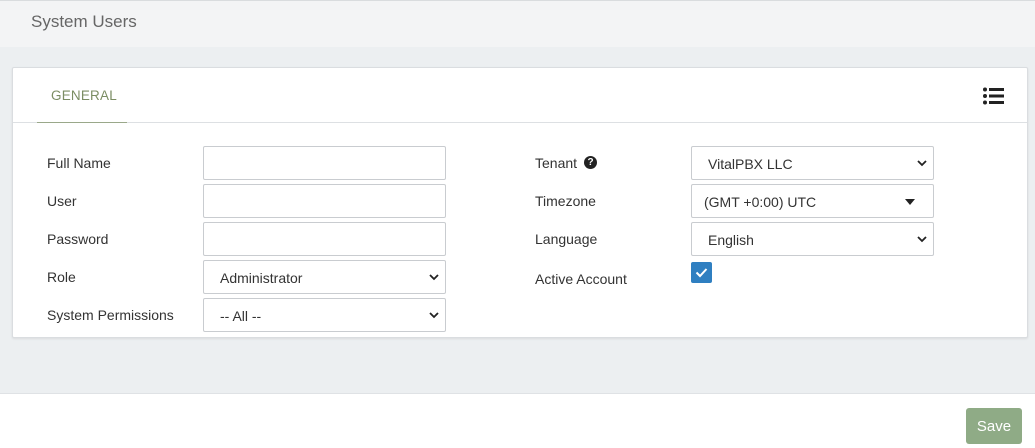 Image resolution: width=1035 pixels, height=448 pixels. I want to click on full-name-label: Full Name, so click(79, 163).